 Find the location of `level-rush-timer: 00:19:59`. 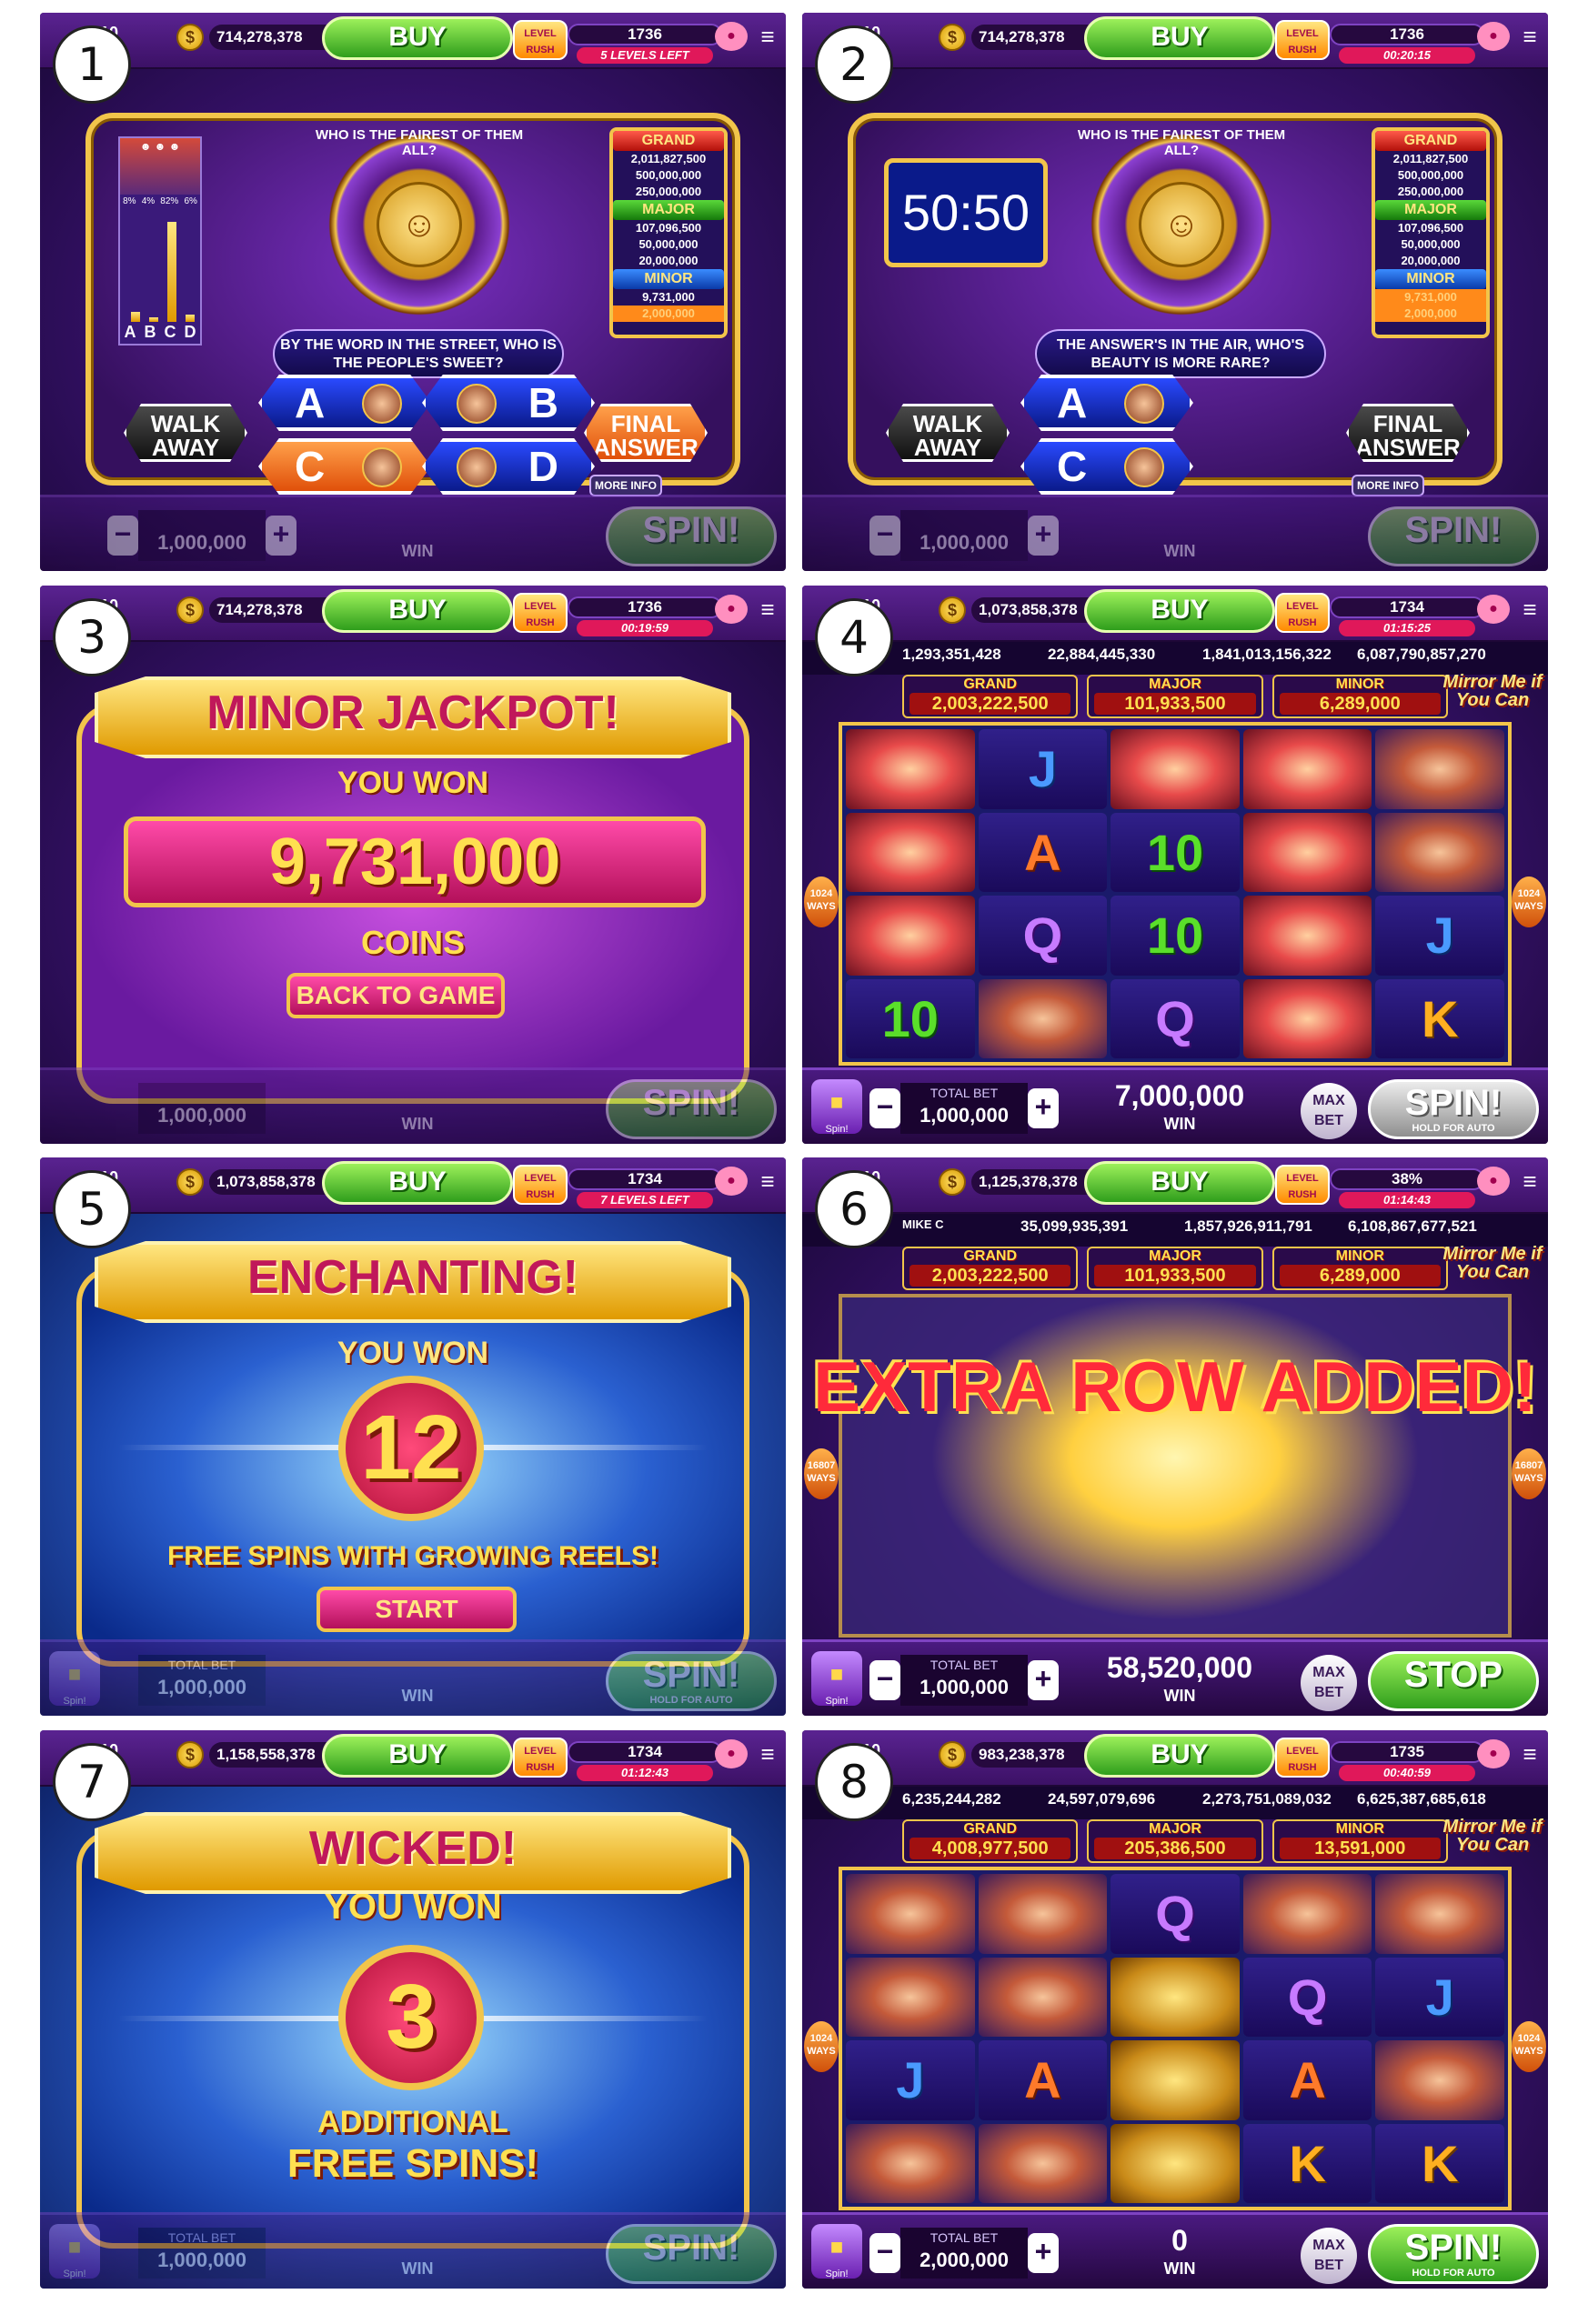

level-rush-timer: 00:19:59 is located at coordinates (645, 628).